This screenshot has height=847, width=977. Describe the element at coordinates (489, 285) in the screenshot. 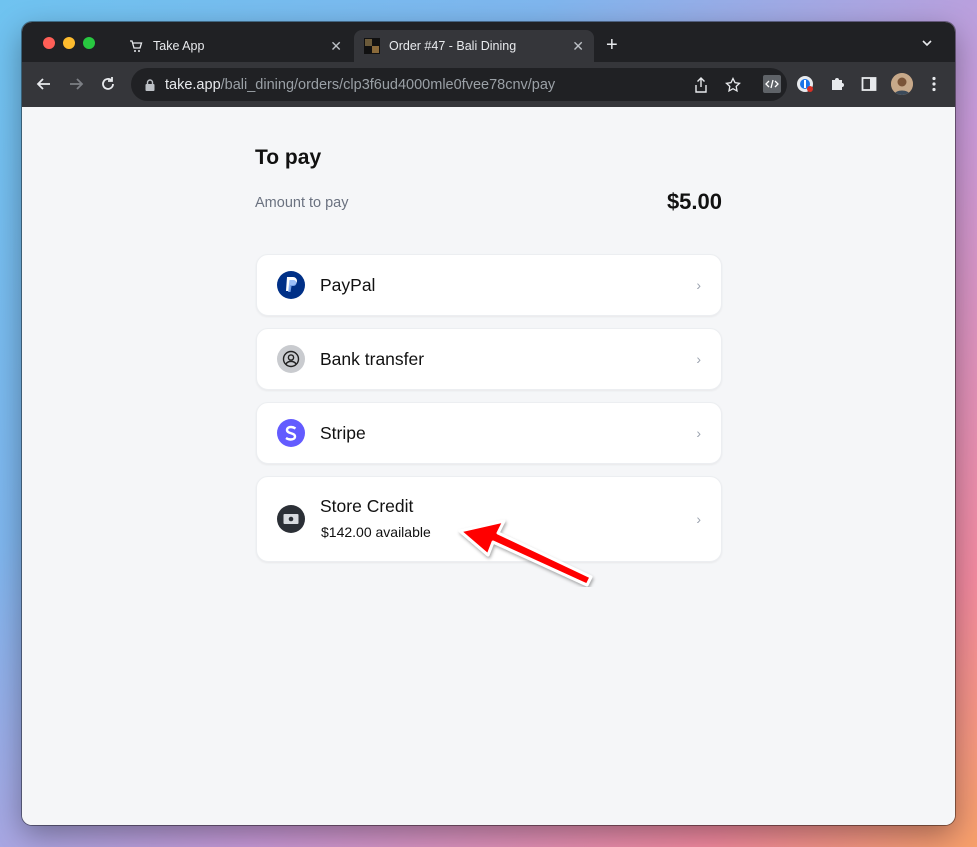

I see `payment-option-paypal: PayPal ›` at that location.